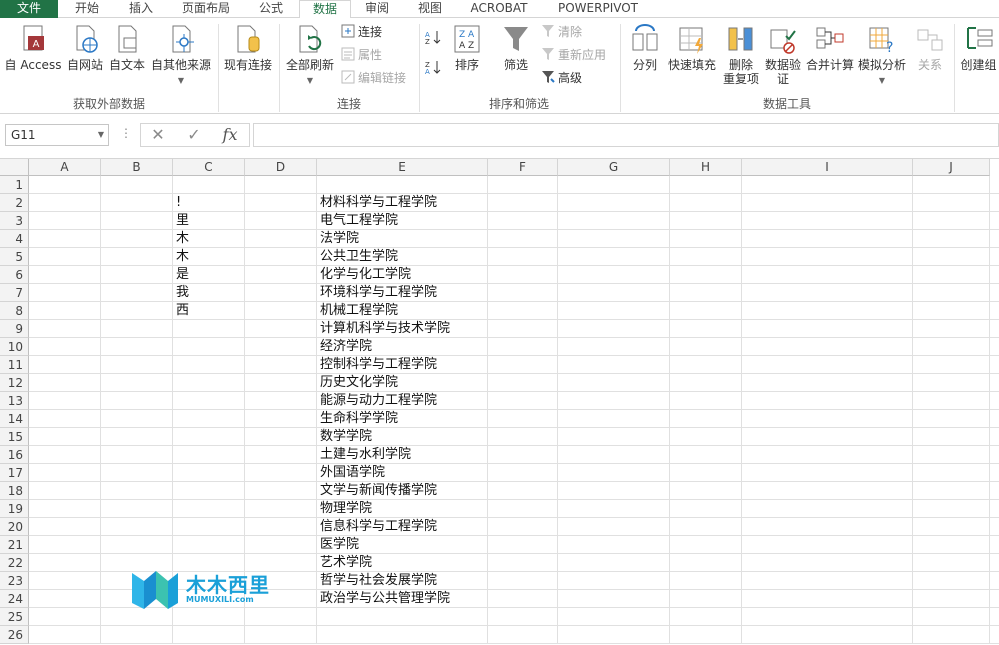 Image resolution: width=999 pixels, height=645 pixels. I want to click on sort-descending-button: ZA, so click(434, 68).